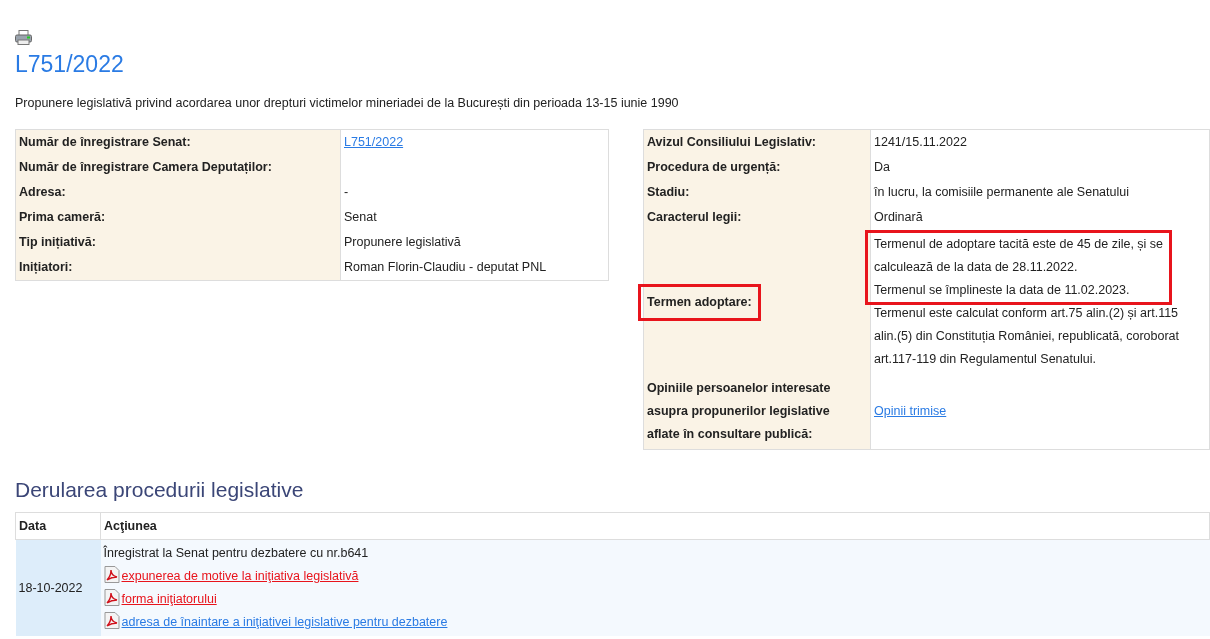  I want to click on field-label: Stadiu:, so click(668, 192).